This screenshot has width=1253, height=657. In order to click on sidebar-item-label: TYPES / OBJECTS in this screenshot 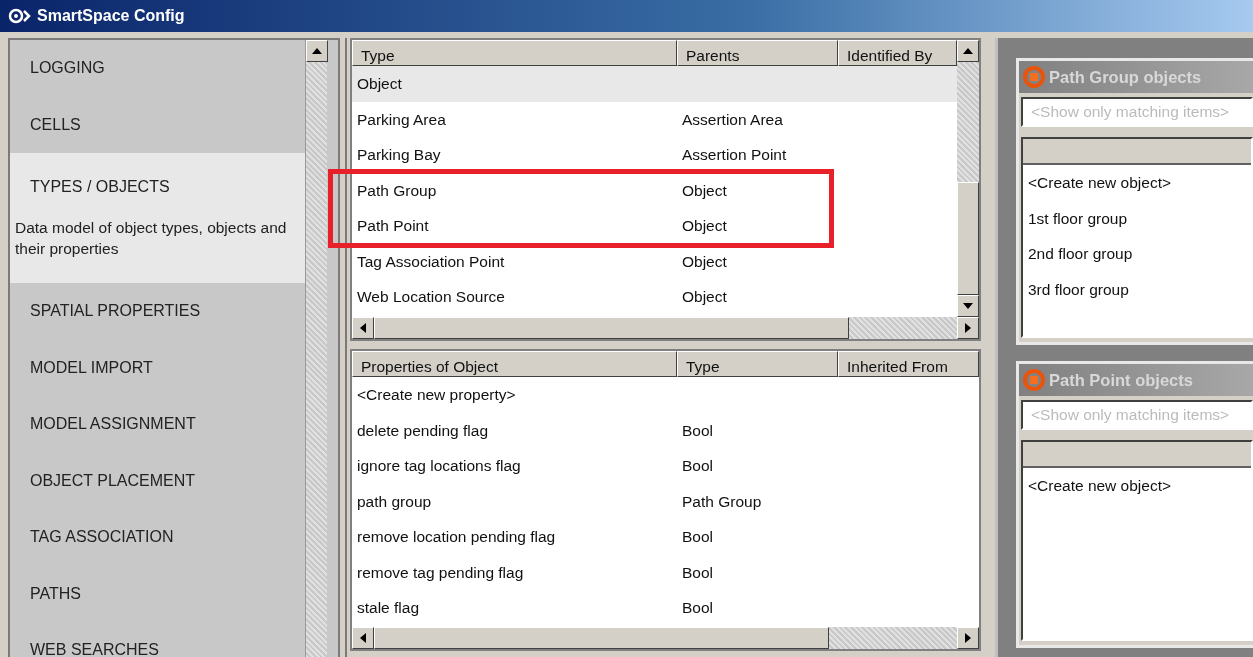, I will do `click(99, 187)`.